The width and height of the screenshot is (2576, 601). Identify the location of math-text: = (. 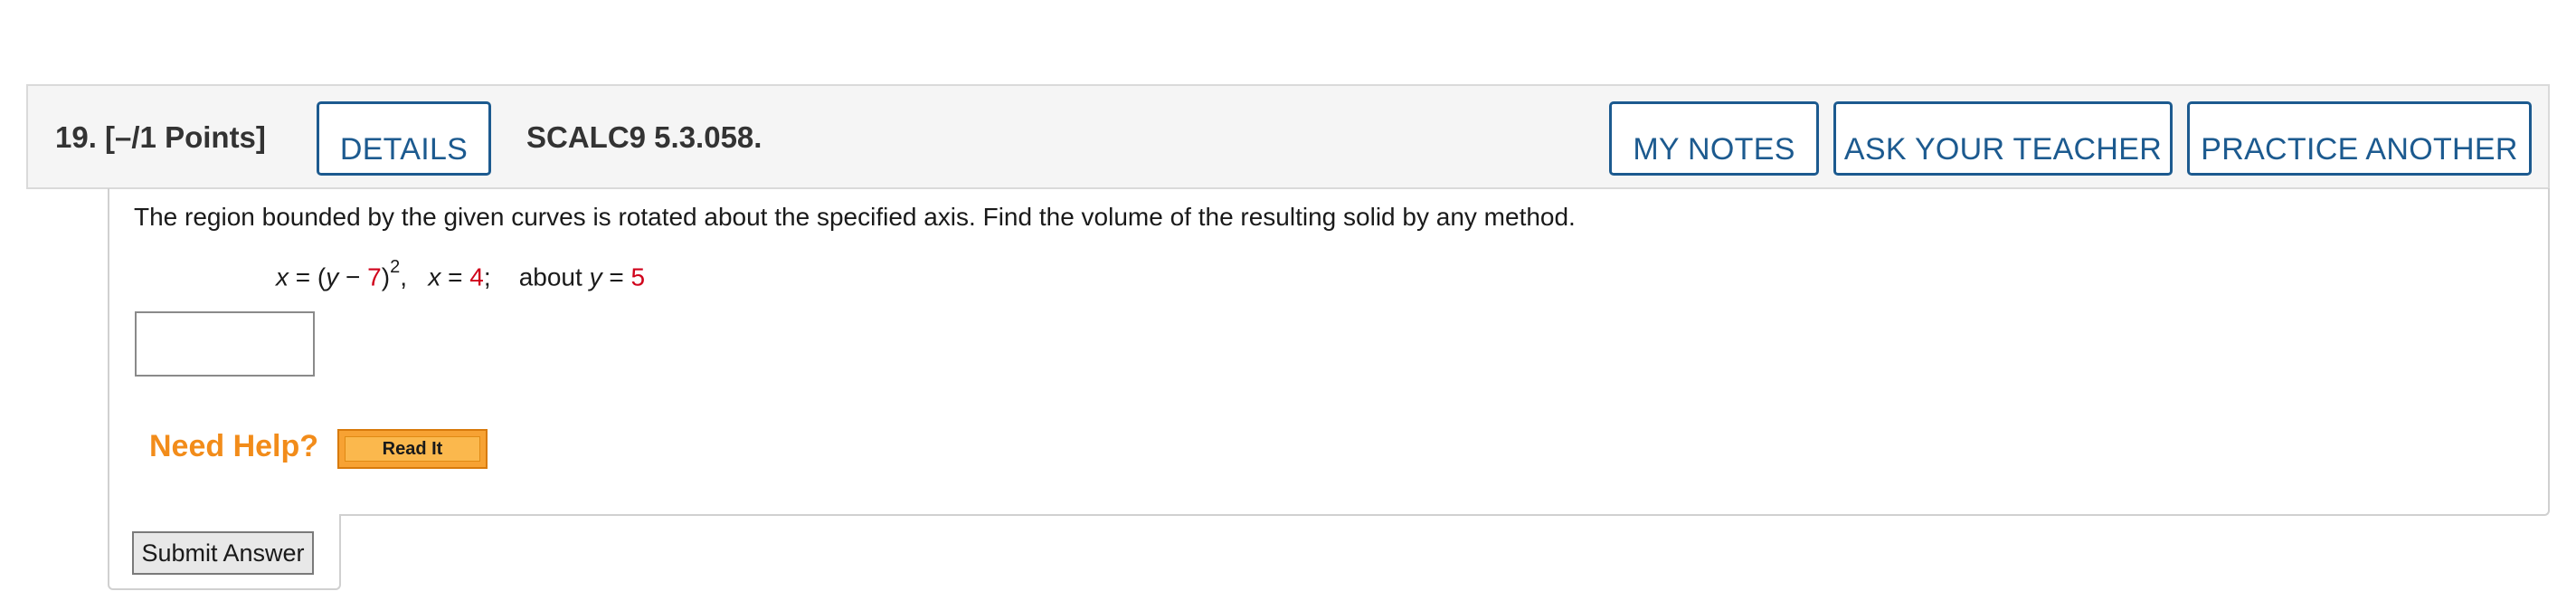
(308, 276).